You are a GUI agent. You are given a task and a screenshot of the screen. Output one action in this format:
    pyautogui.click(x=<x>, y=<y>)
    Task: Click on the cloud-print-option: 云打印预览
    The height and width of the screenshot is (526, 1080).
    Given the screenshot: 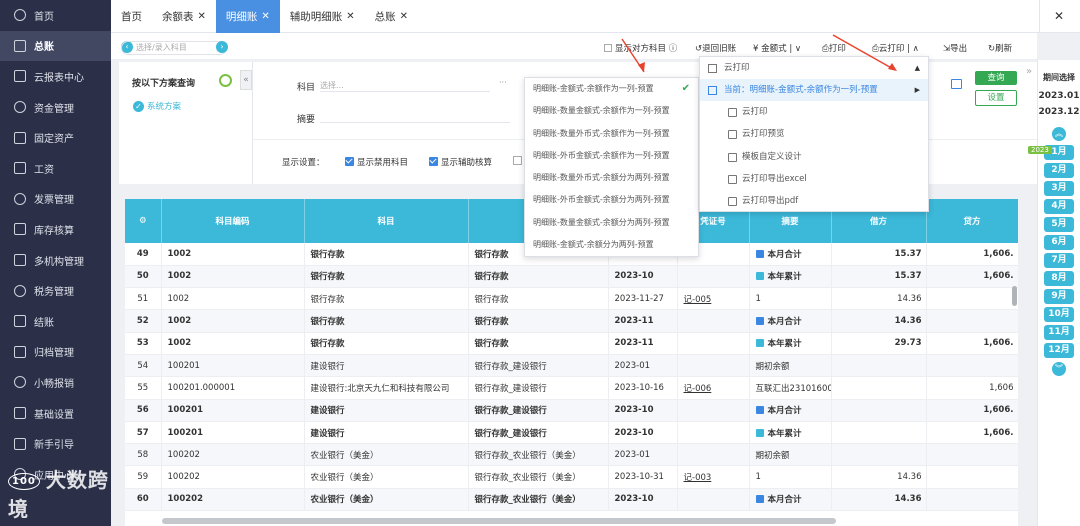 What is the action you would take?
    pyautogui.click(x=814, y=134)
    